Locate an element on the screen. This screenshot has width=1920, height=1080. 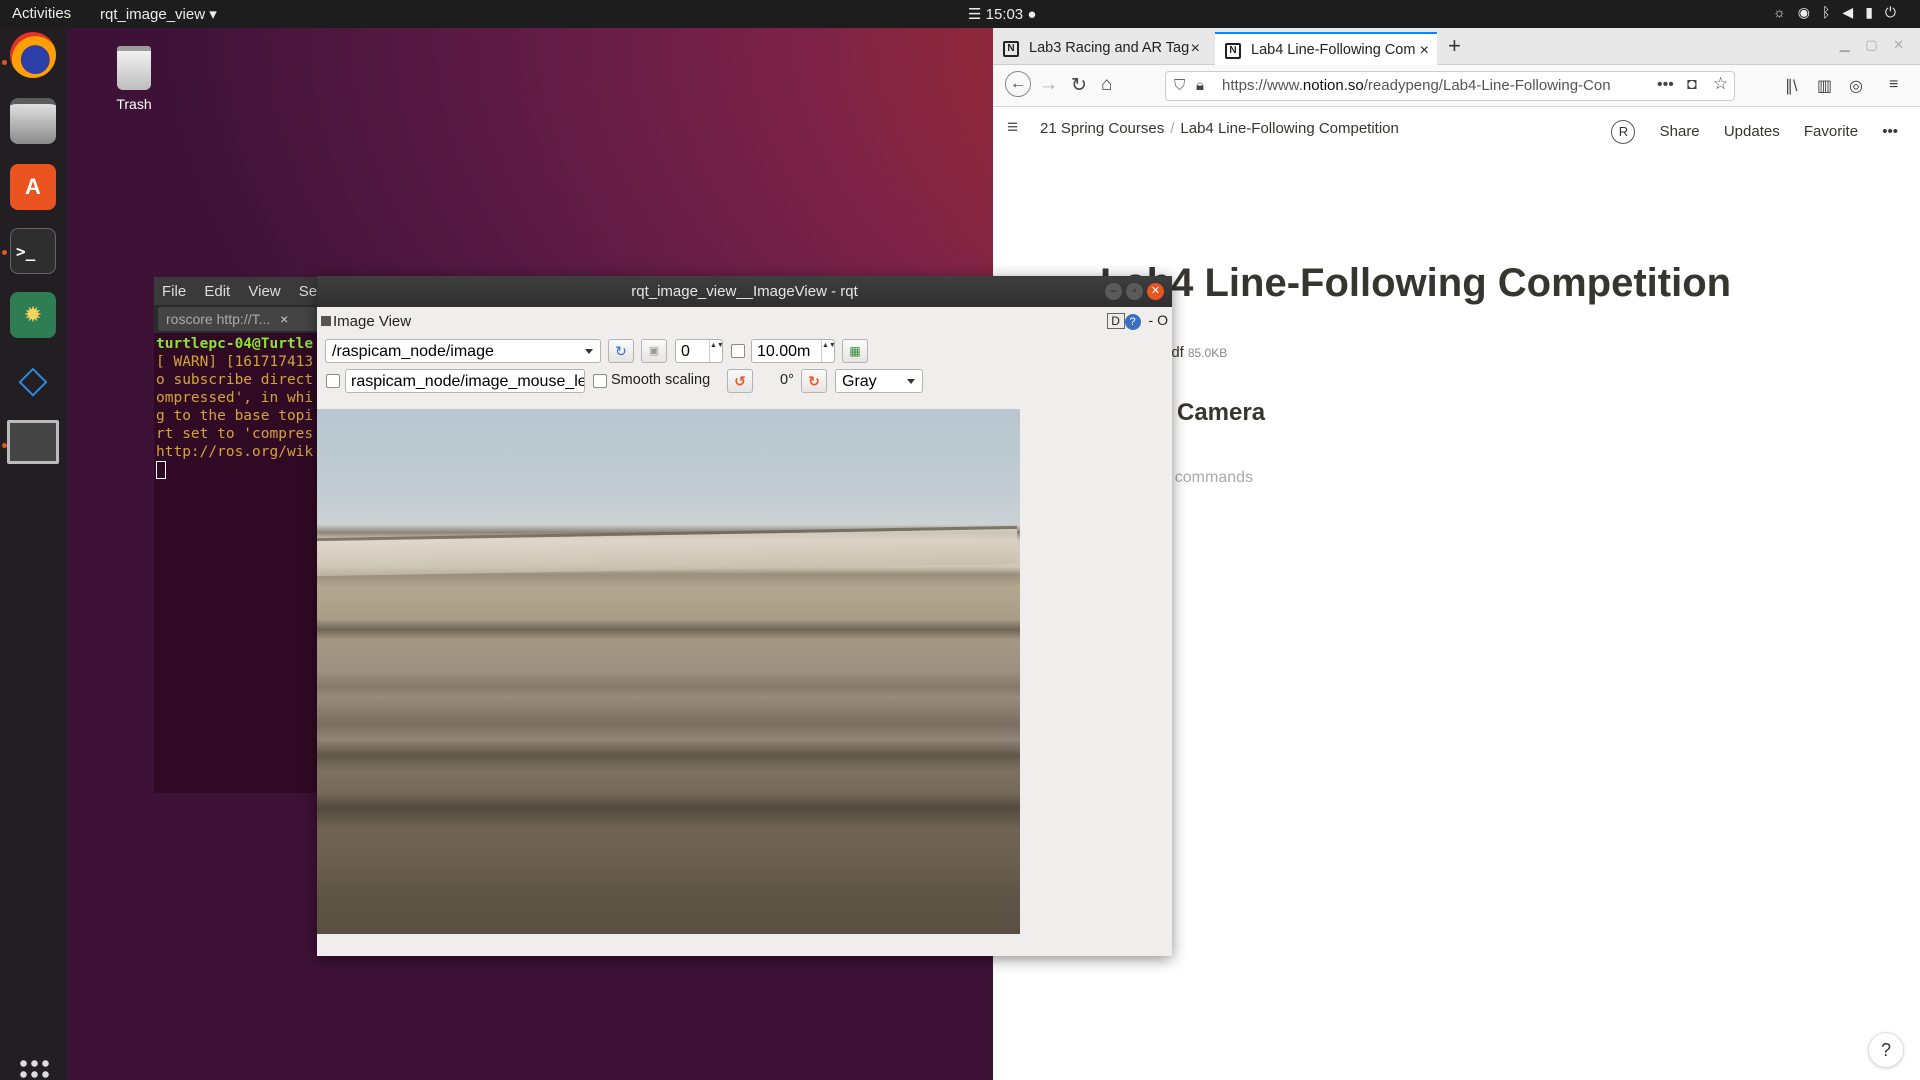
hamburger-icon: ≡ is located at coordinates (1012, 128).